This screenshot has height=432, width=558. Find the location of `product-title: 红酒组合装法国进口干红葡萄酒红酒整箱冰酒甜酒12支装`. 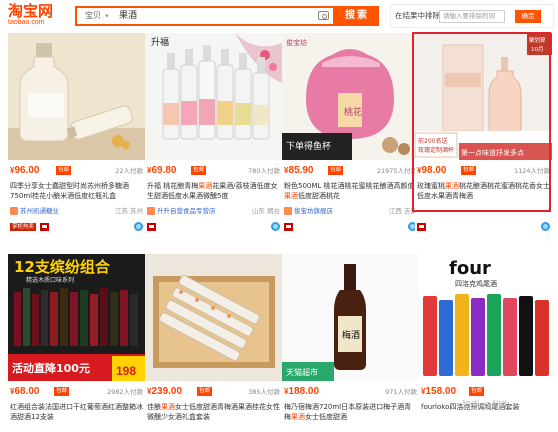

product-title: 红酒组合装法国进口干红葡萄酒红酒整箱冰酒甜酒12支装 is located at coordinates (76, 413).